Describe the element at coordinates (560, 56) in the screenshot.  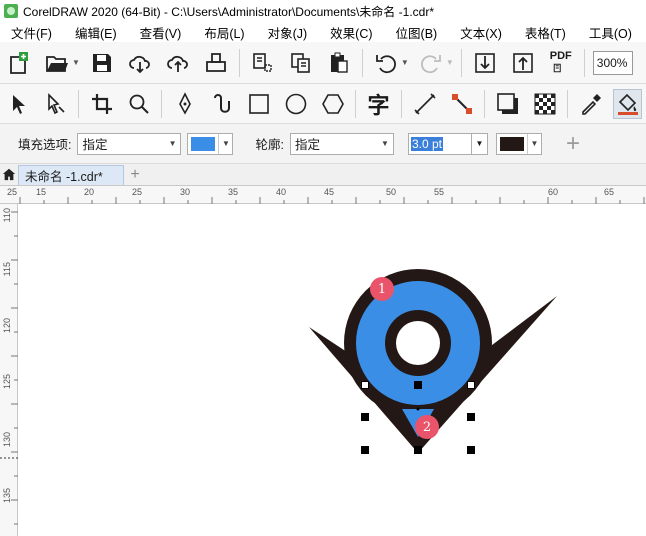
I see `pdf-label: PDF` at that location.